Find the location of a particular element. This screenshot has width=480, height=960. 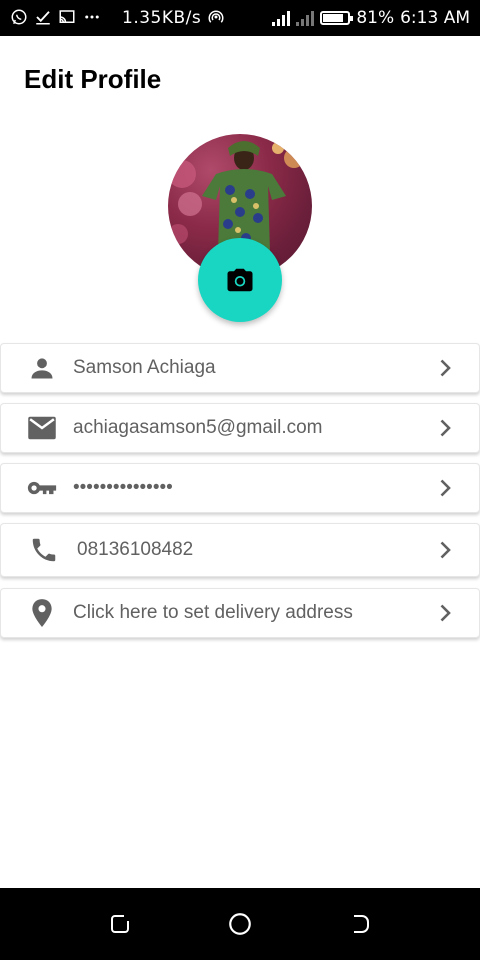

password-field: ••••••••••••••• is located at coordinates (240, 488).